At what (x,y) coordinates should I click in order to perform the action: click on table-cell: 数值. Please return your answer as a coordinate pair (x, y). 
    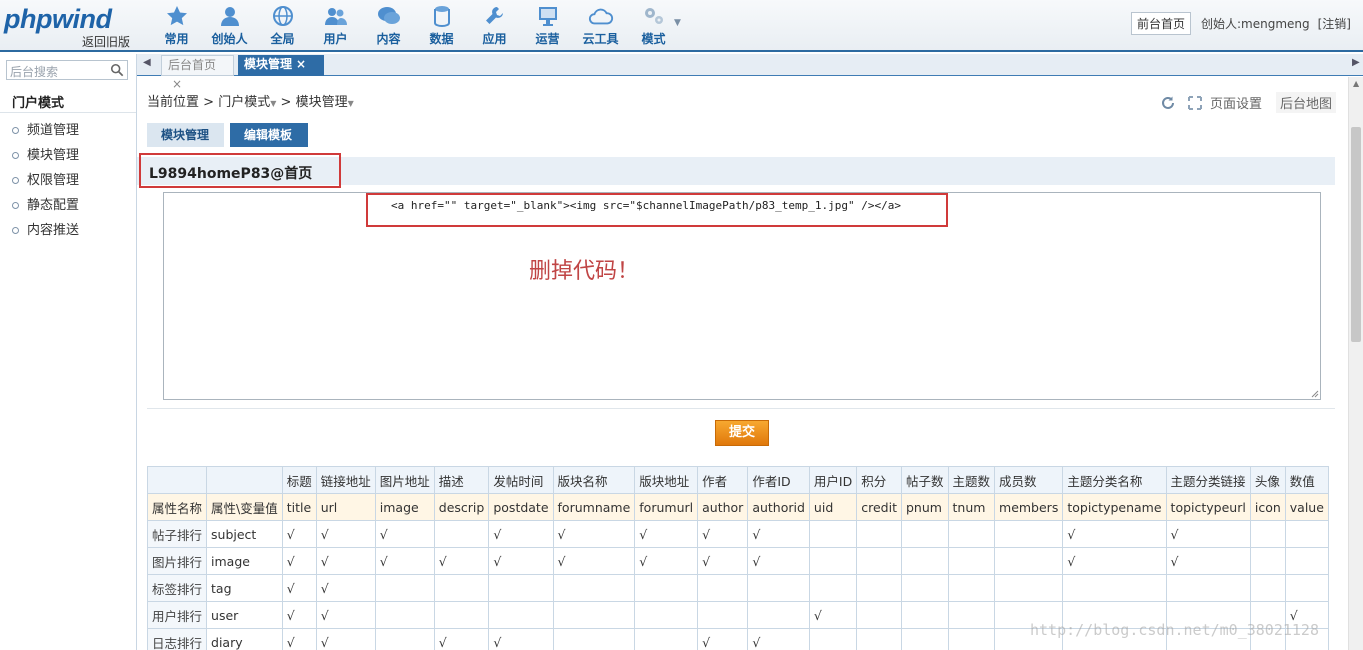
    Looking at the image, I should click on (1306, 480).